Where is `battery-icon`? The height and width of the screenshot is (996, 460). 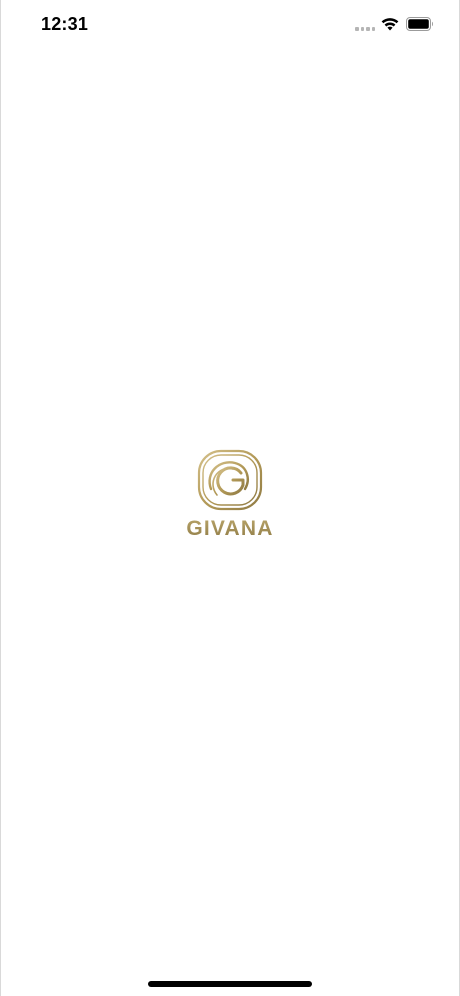 battery-icon is located at coordinates (419, 24).